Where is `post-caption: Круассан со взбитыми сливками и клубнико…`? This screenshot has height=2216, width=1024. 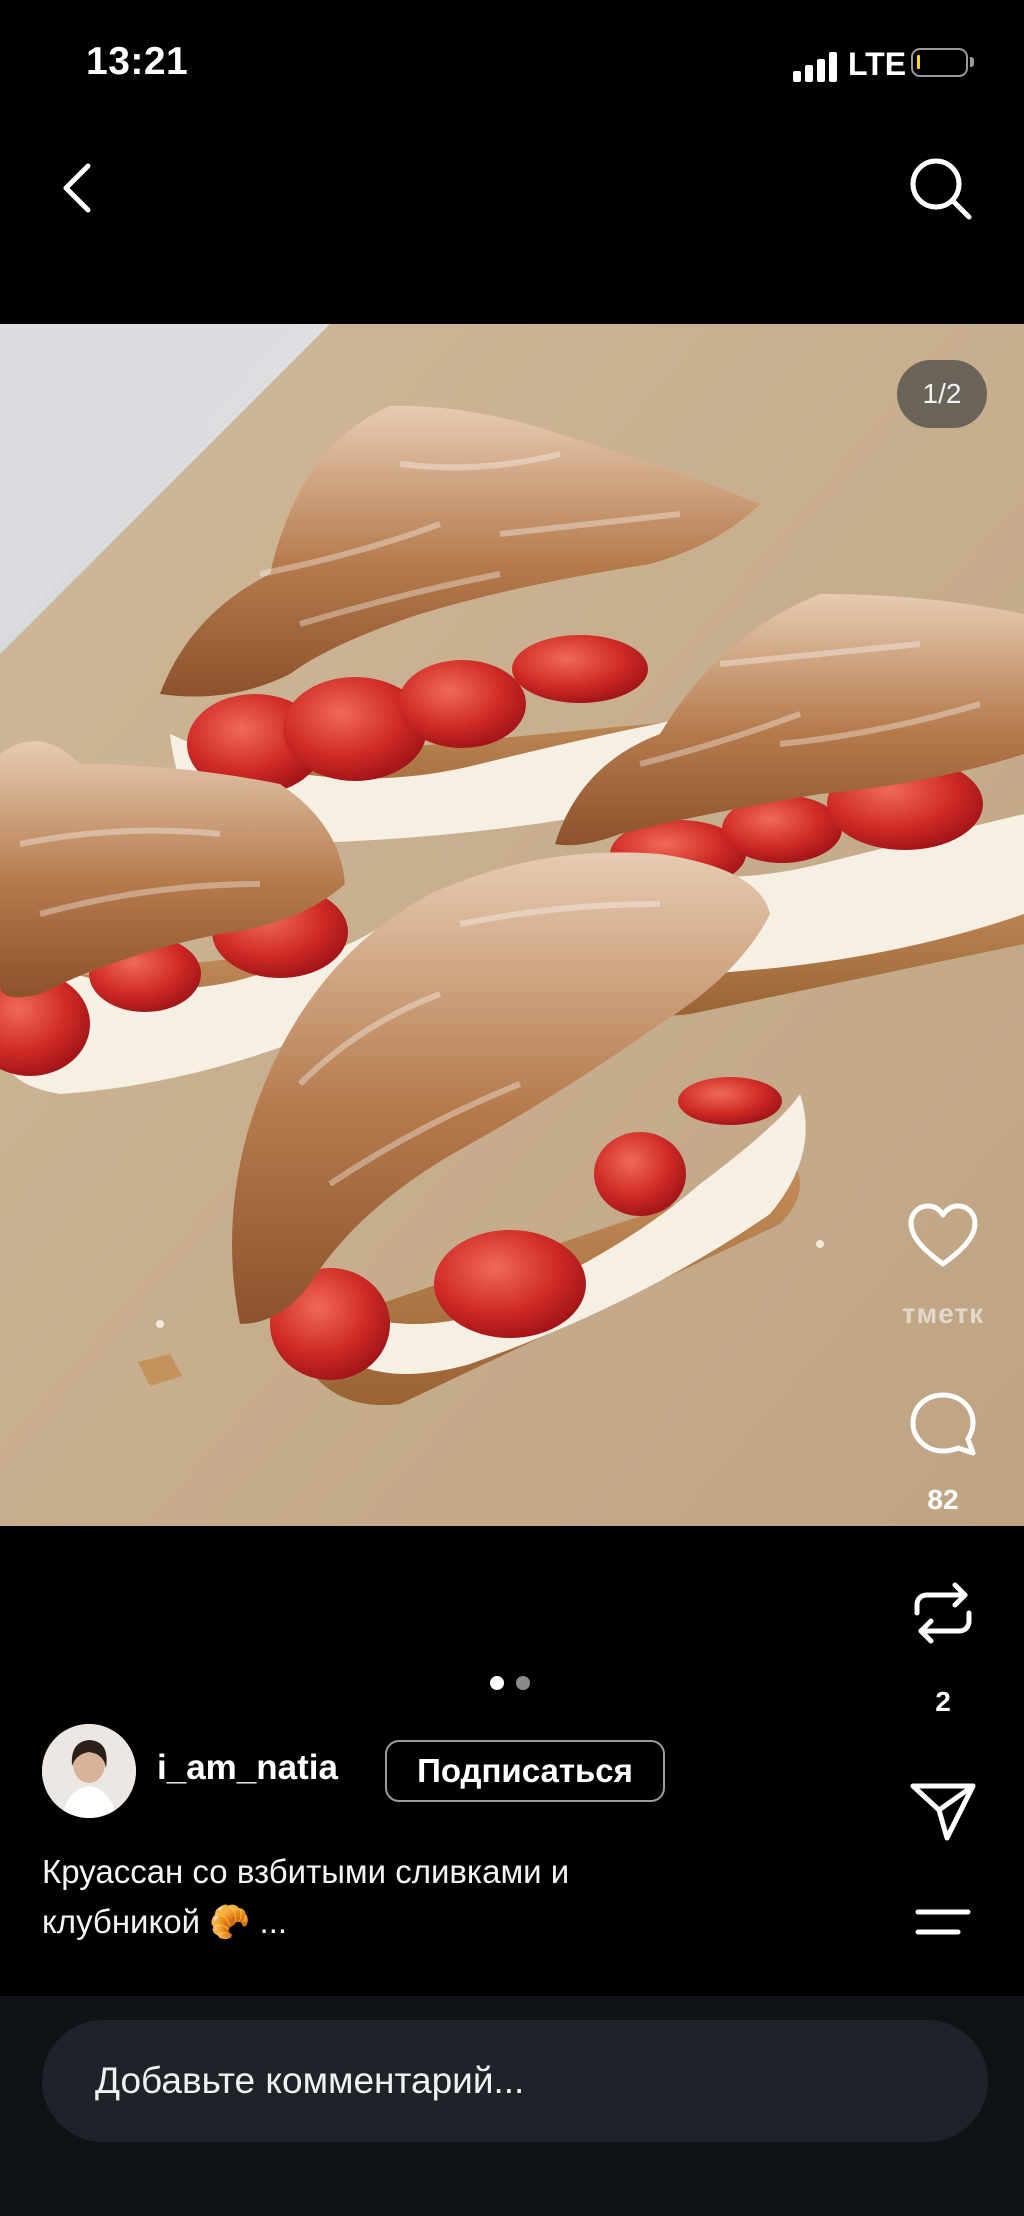
post-caption: Круассан со взбитыми сливками и клубнико… is located at coordinates (382, 1897).